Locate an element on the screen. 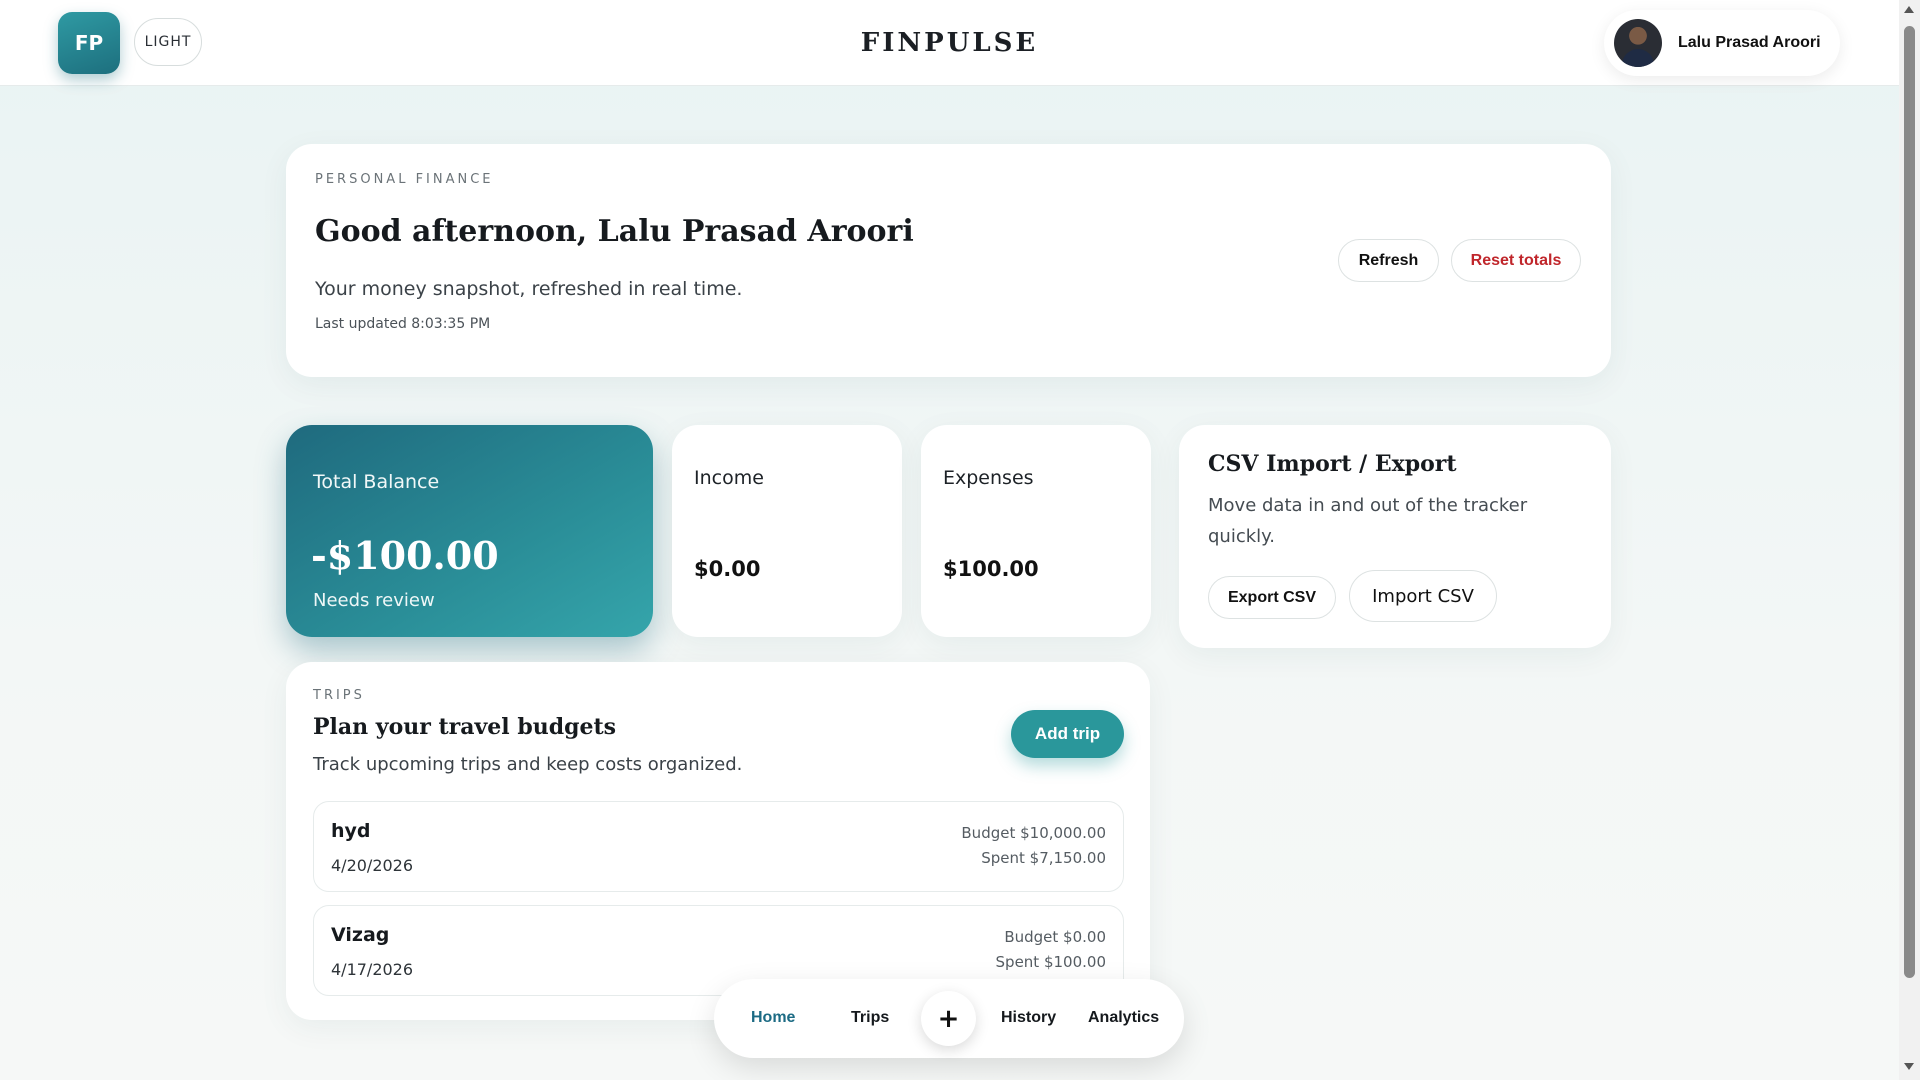 This screenshot has height=1080, width=1920. reset-totals-button: Reset totals is located at coordinates (1516, 260).